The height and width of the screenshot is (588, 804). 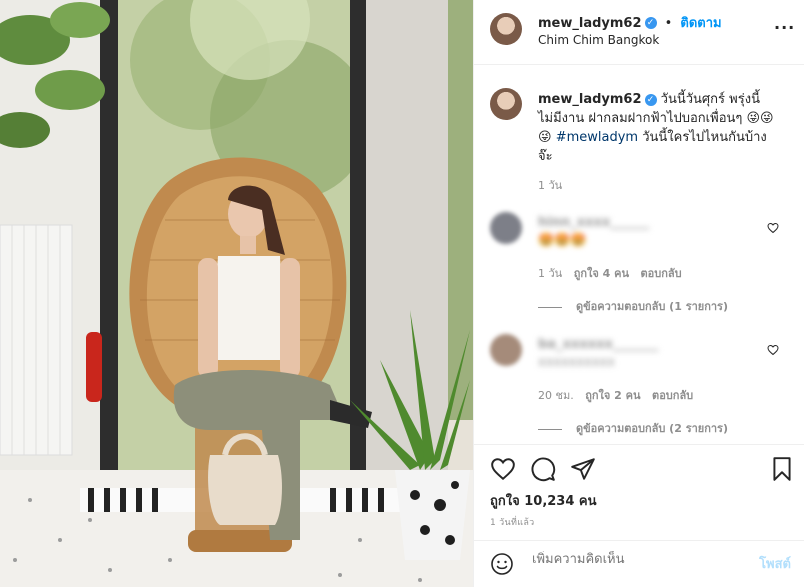 I want to click on comment-time: 1 วัน, so click(x=550, y=273).